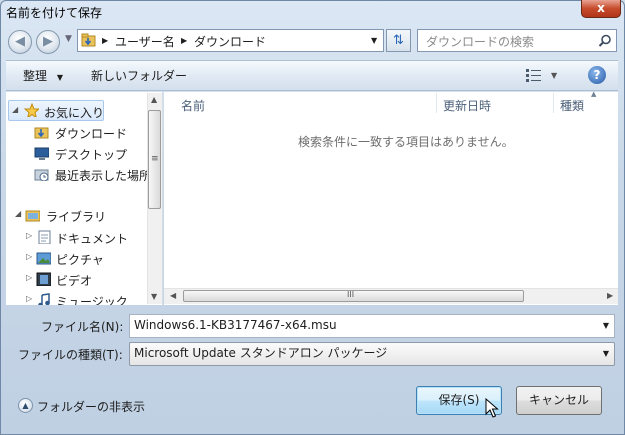  Describe the element at coordinates (610, 295) in the screenshot. I see `scroll-right-icon: ▶` at that location.